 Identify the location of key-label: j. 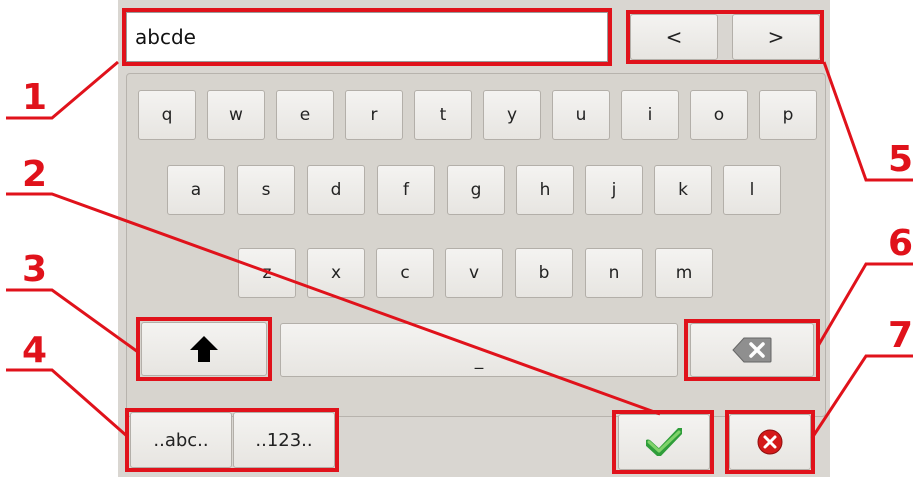
(614, 190).